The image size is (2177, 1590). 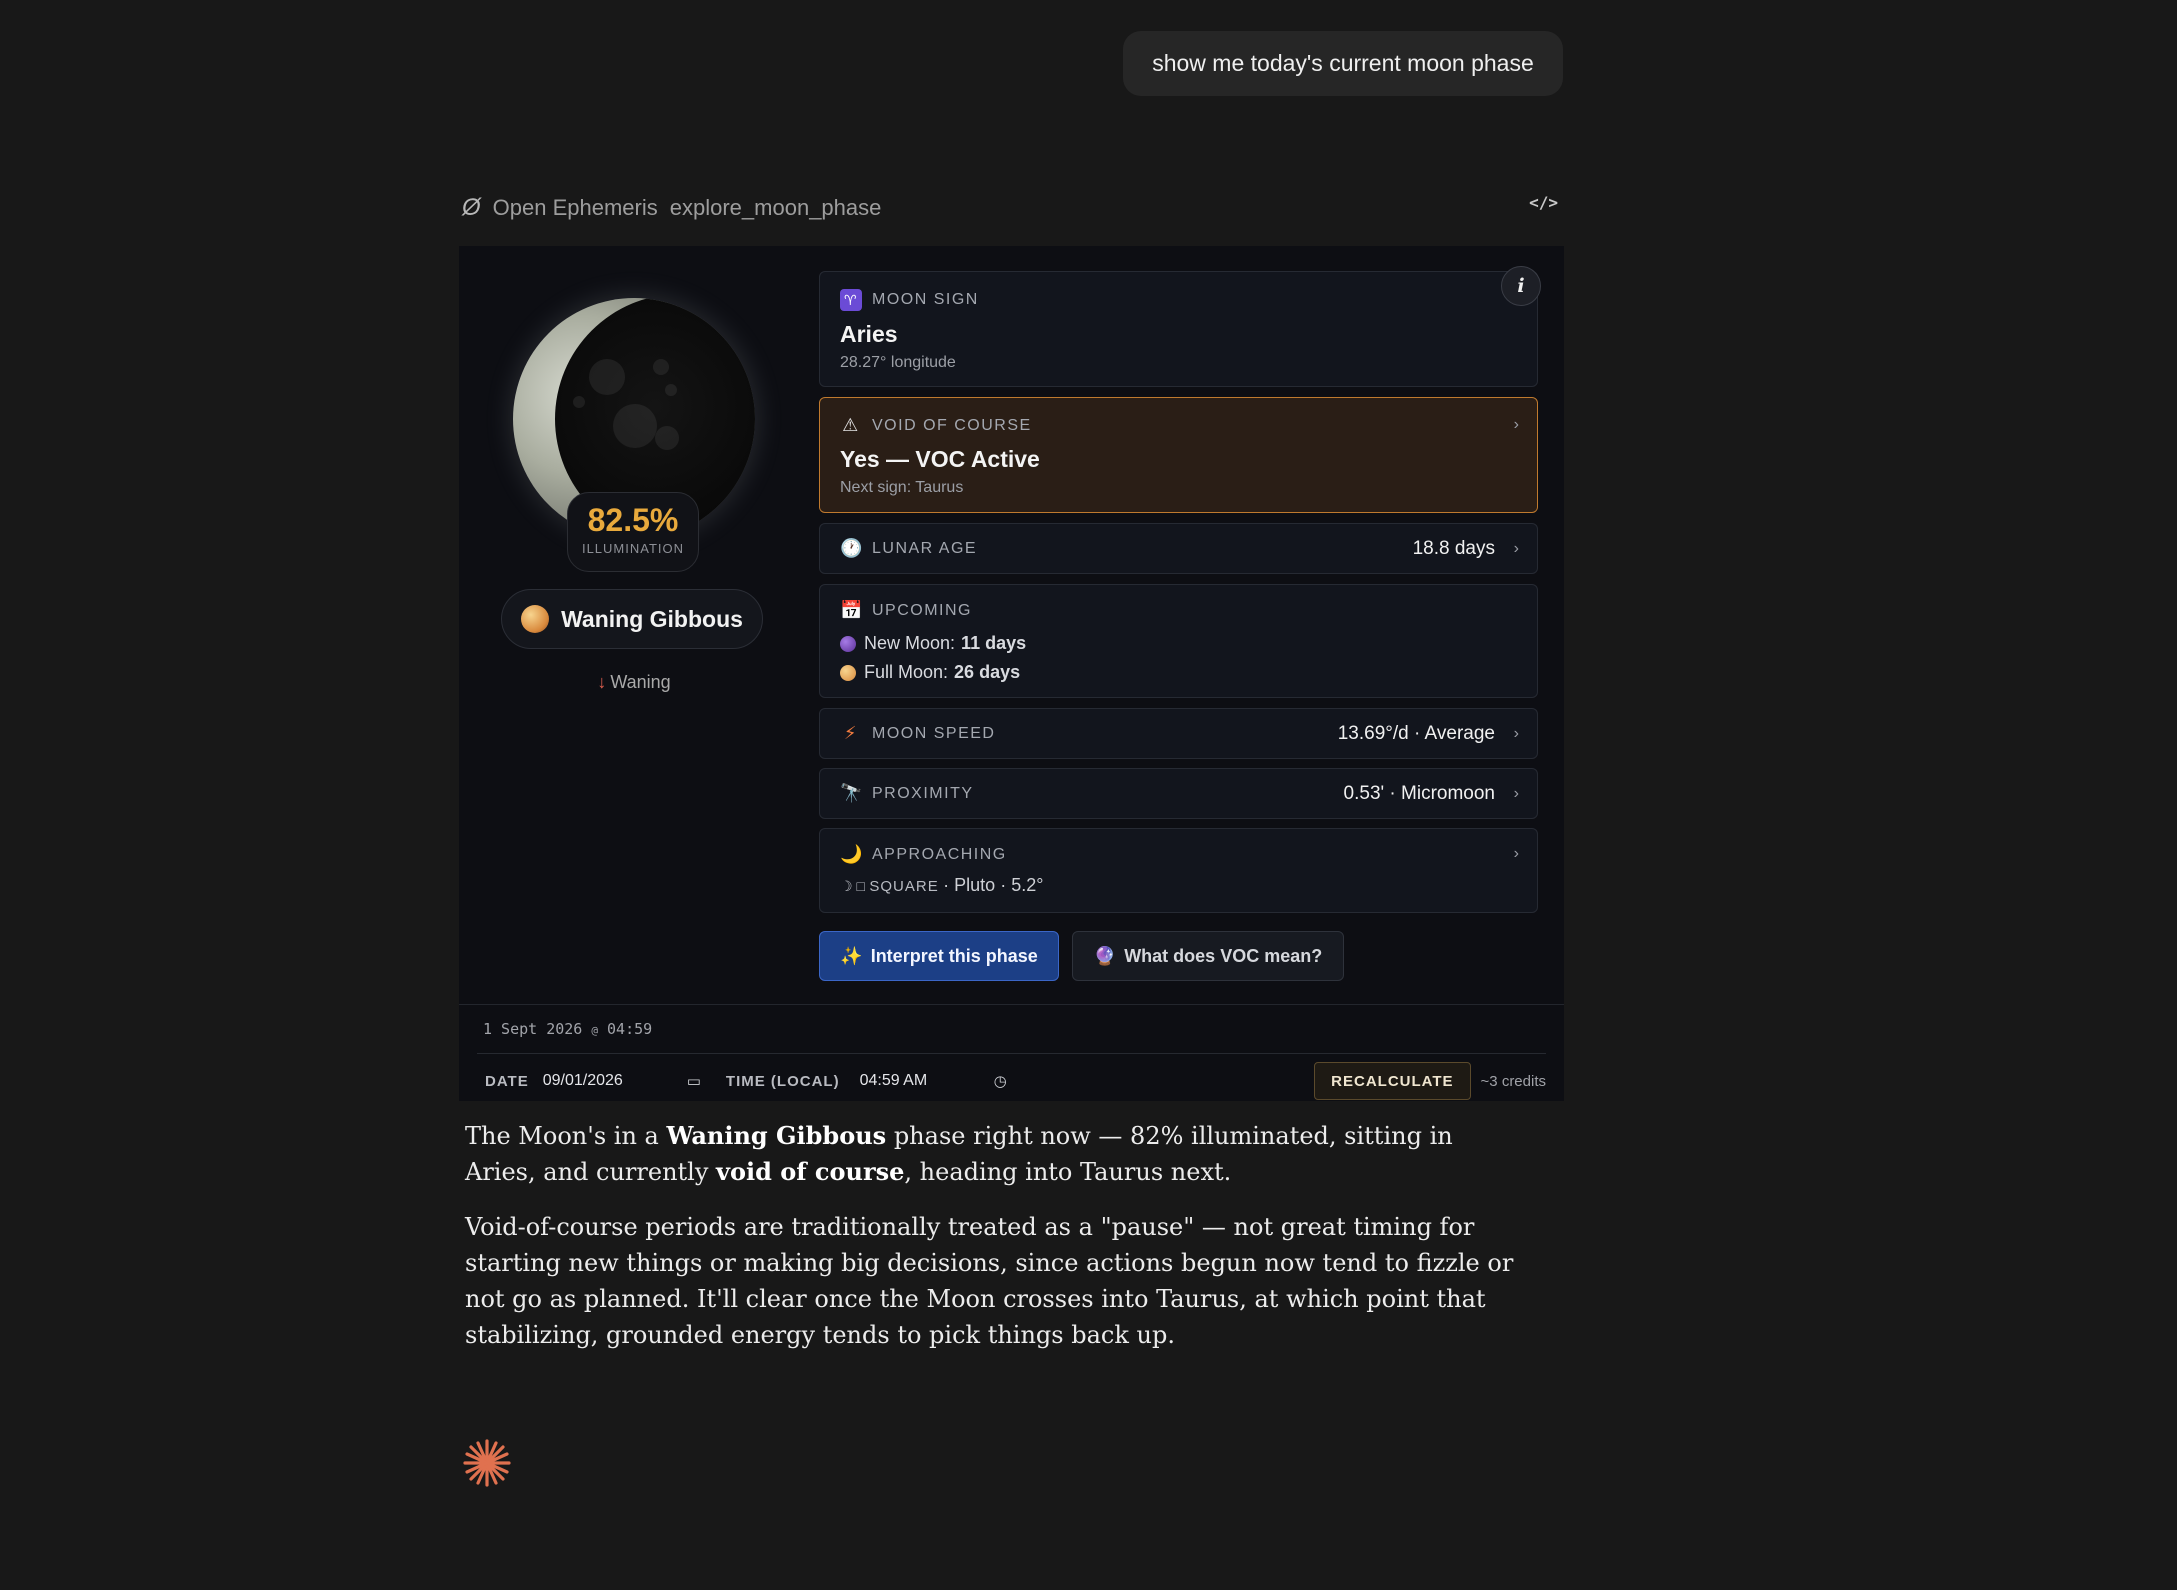 What do you see at coordinates (904, 886) in the screenshot?
I see `aspect-name: SQUARE` at bounding box center [904, 886].